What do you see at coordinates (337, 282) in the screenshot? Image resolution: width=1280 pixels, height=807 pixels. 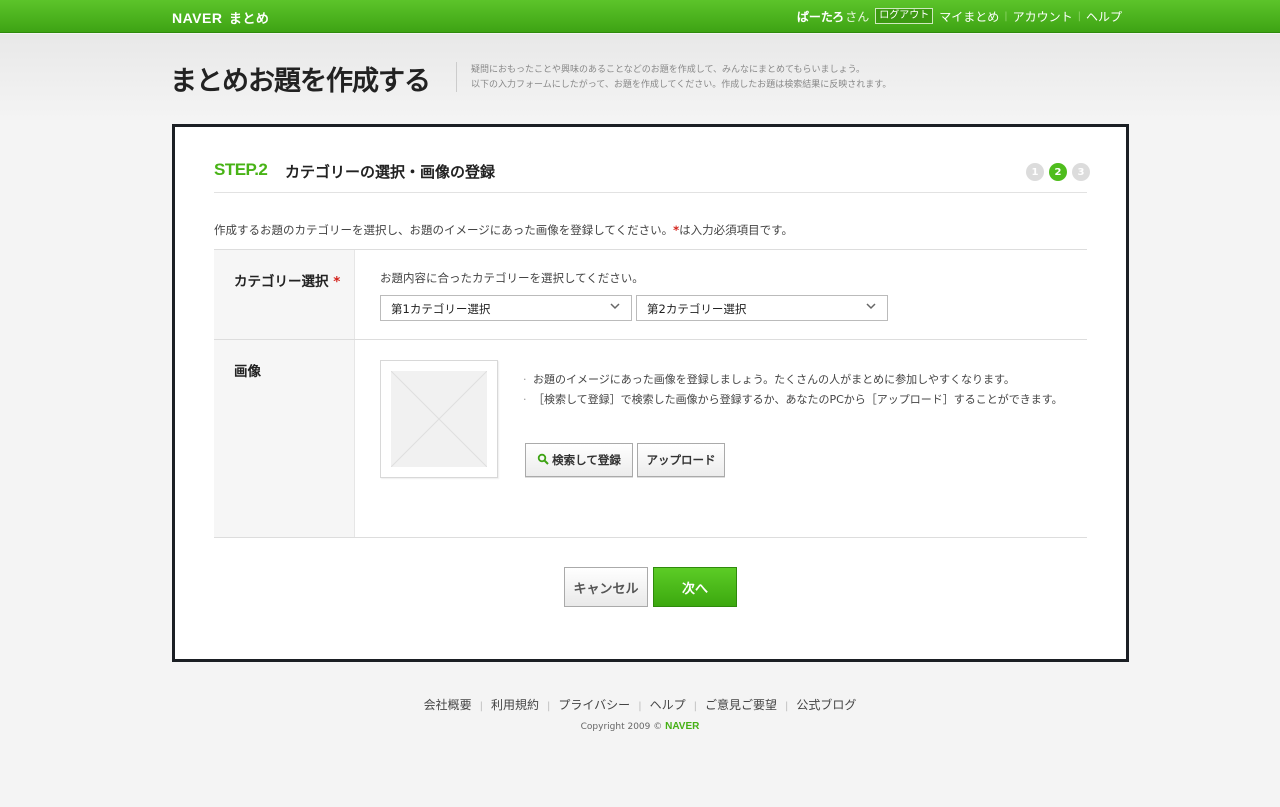 I see `category-required-mark: *` at bounding box center [337, 282].